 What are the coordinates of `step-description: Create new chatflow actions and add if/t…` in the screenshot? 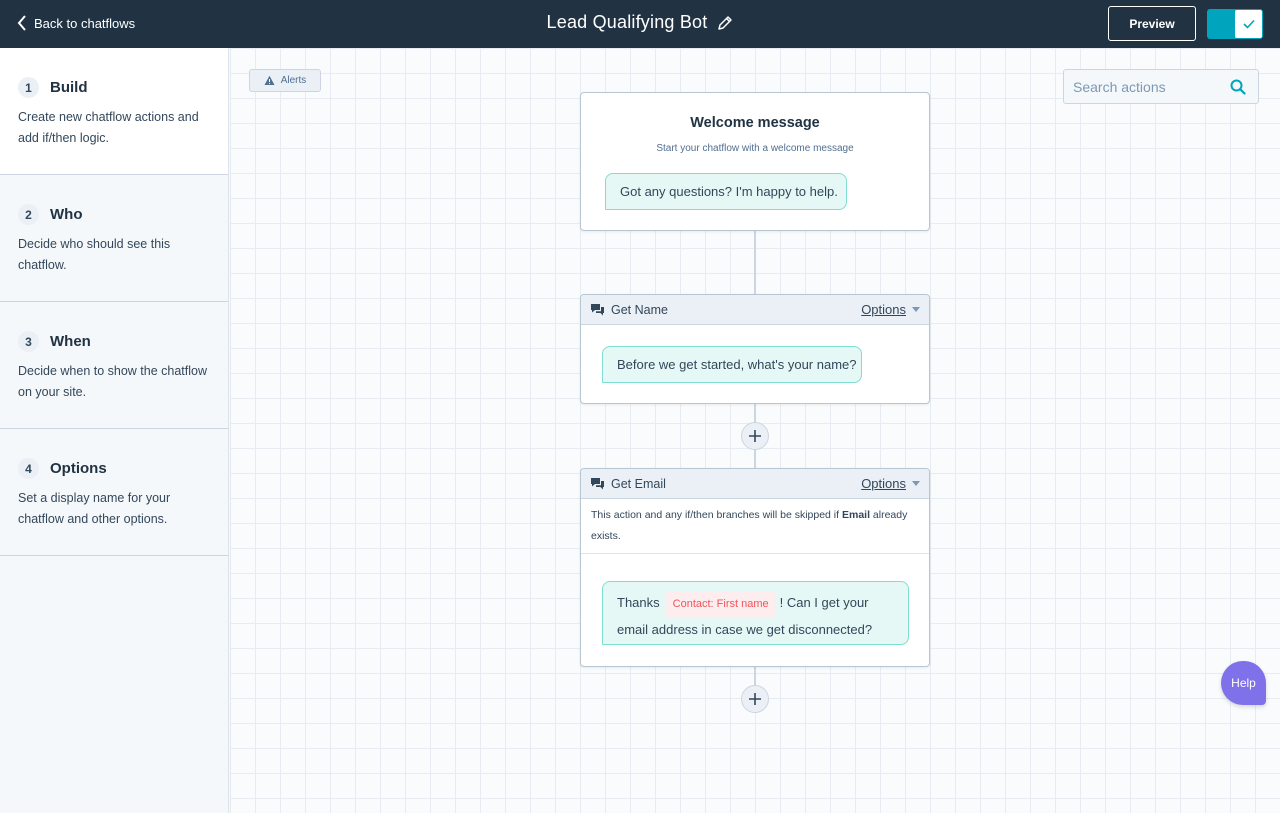 It's located at (108, 127).